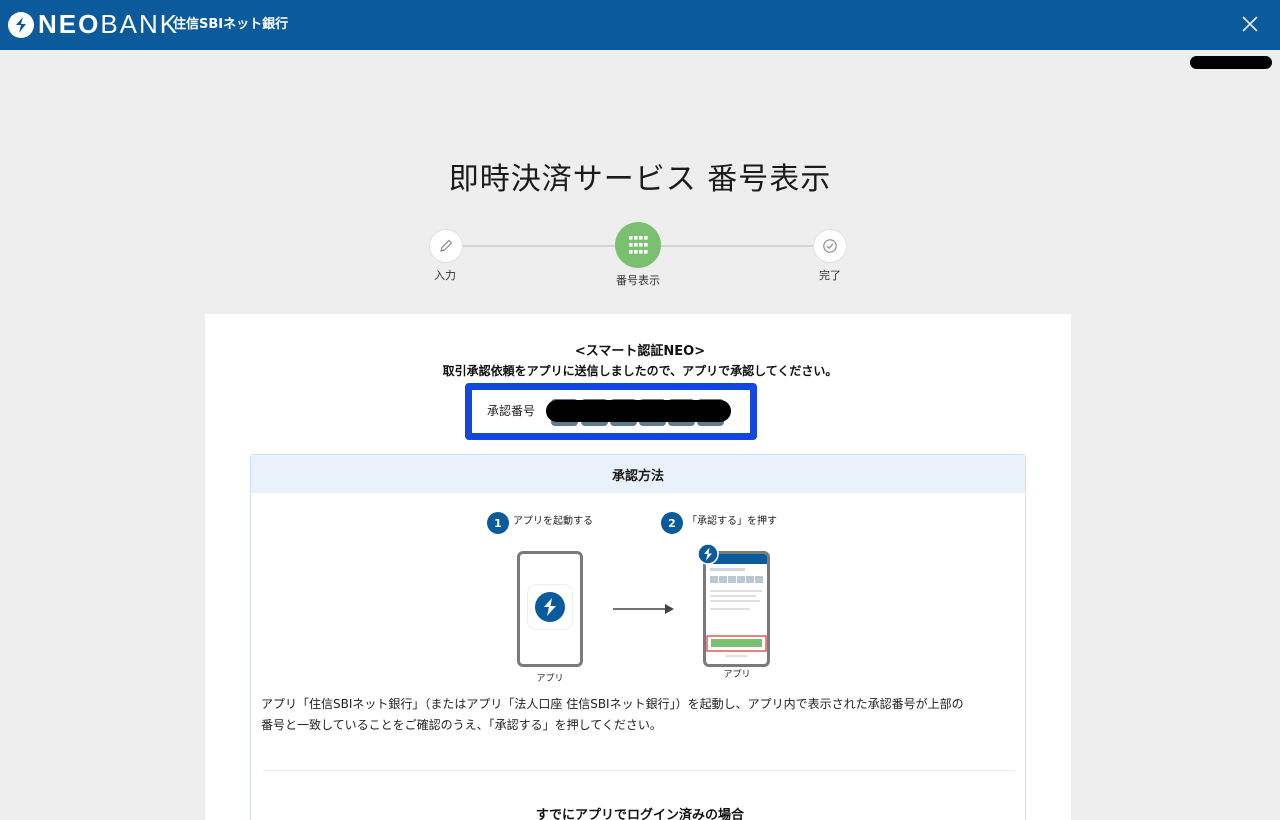 Image resolution: width=1280 pixels, height=820 pixels. What do you see at coordinates (550, 679) in the screenshot?
I see `phone1-label: アプリ` at bounding box center [550, 679].